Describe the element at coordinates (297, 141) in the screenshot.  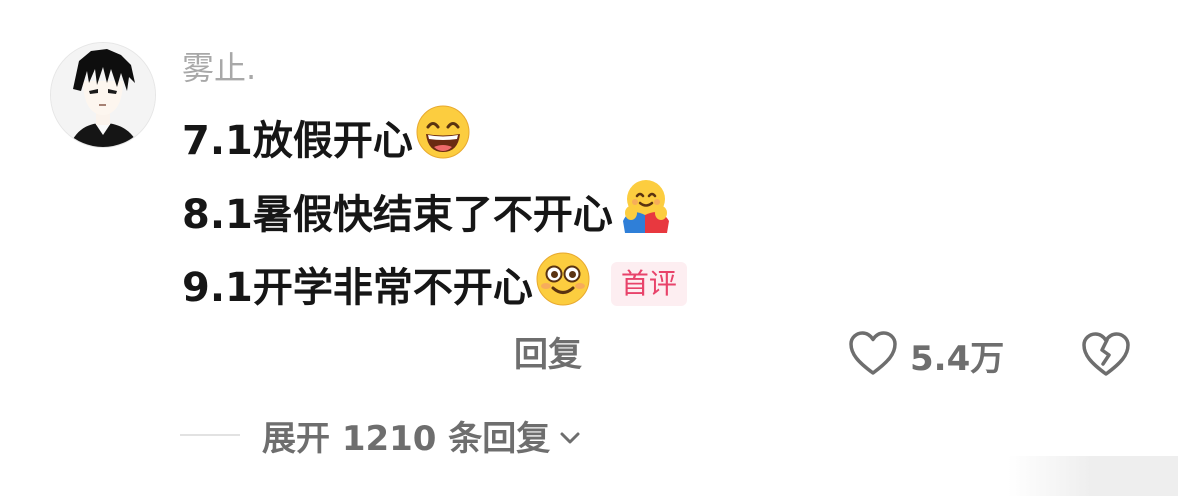
I see `comment-line-text: 7.1放假开心` at that location.